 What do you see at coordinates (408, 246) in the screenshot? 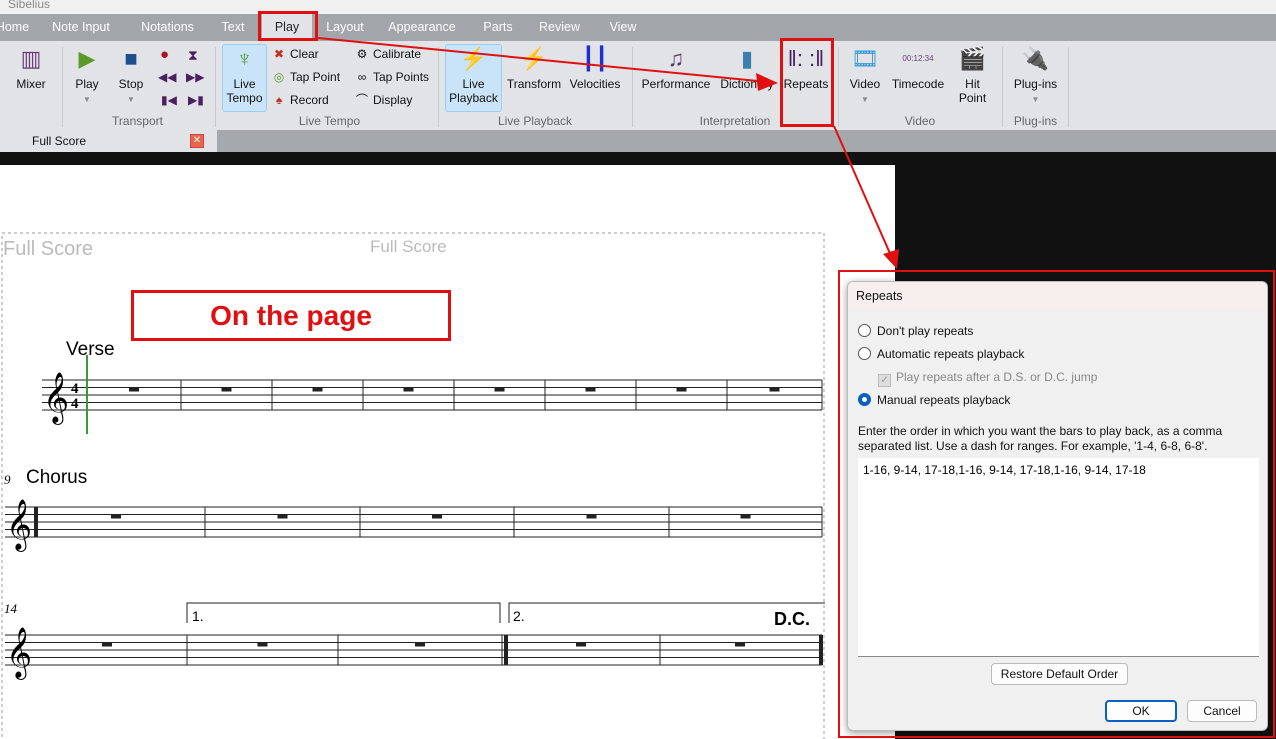
I see `header-center: Full Score` at bounding box center [408, 246].